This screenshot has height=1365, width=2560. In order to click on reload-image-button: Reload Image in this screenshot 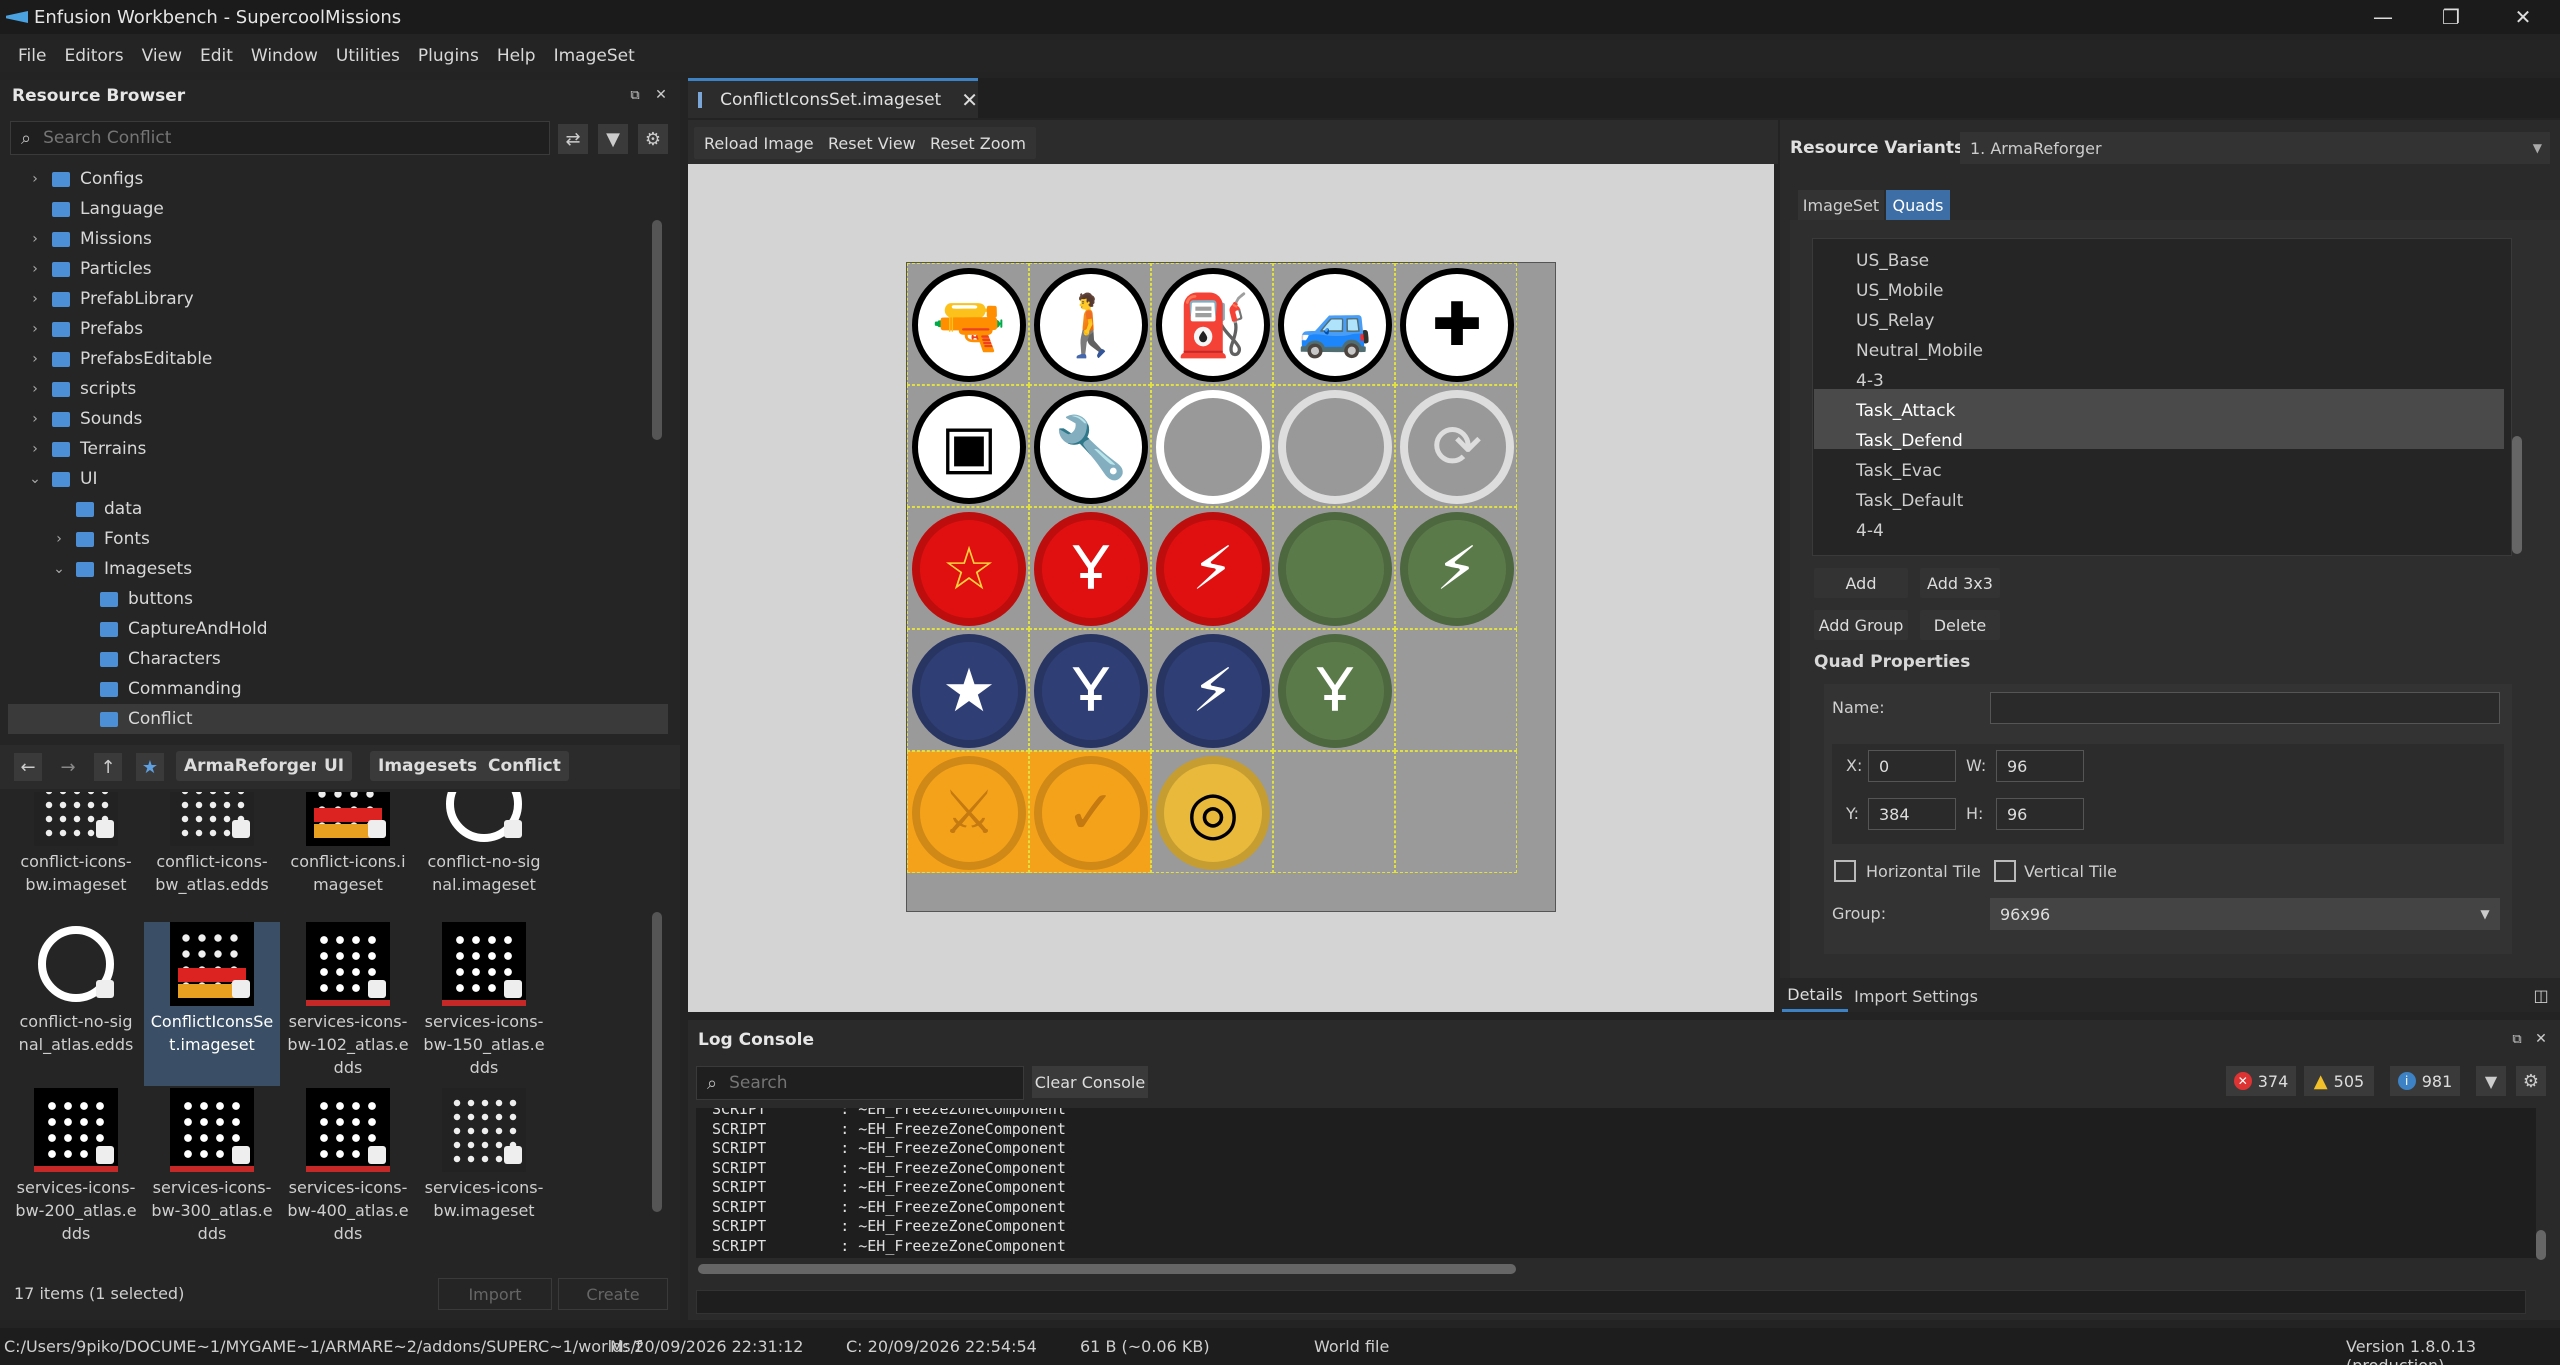, I will do `click(759, 143)`.